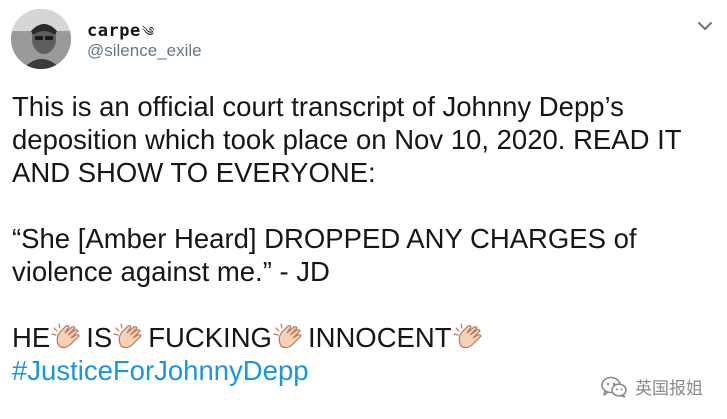 This screenshot has height=419, width=727. I want to click on avatar-photo-icon, so click(41, 39).